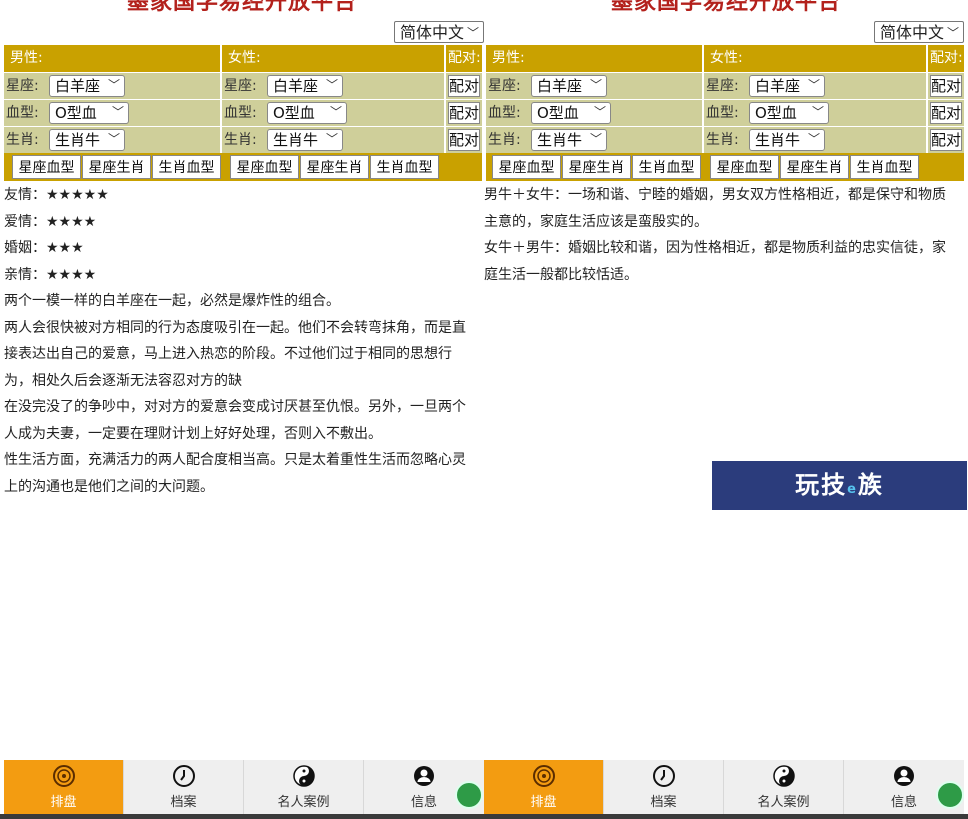 This screenshot has height=819, width=968. Describe the element at coordinates (776, 113) in the screenshot. I see `female-blood-value: O型血` at that location.